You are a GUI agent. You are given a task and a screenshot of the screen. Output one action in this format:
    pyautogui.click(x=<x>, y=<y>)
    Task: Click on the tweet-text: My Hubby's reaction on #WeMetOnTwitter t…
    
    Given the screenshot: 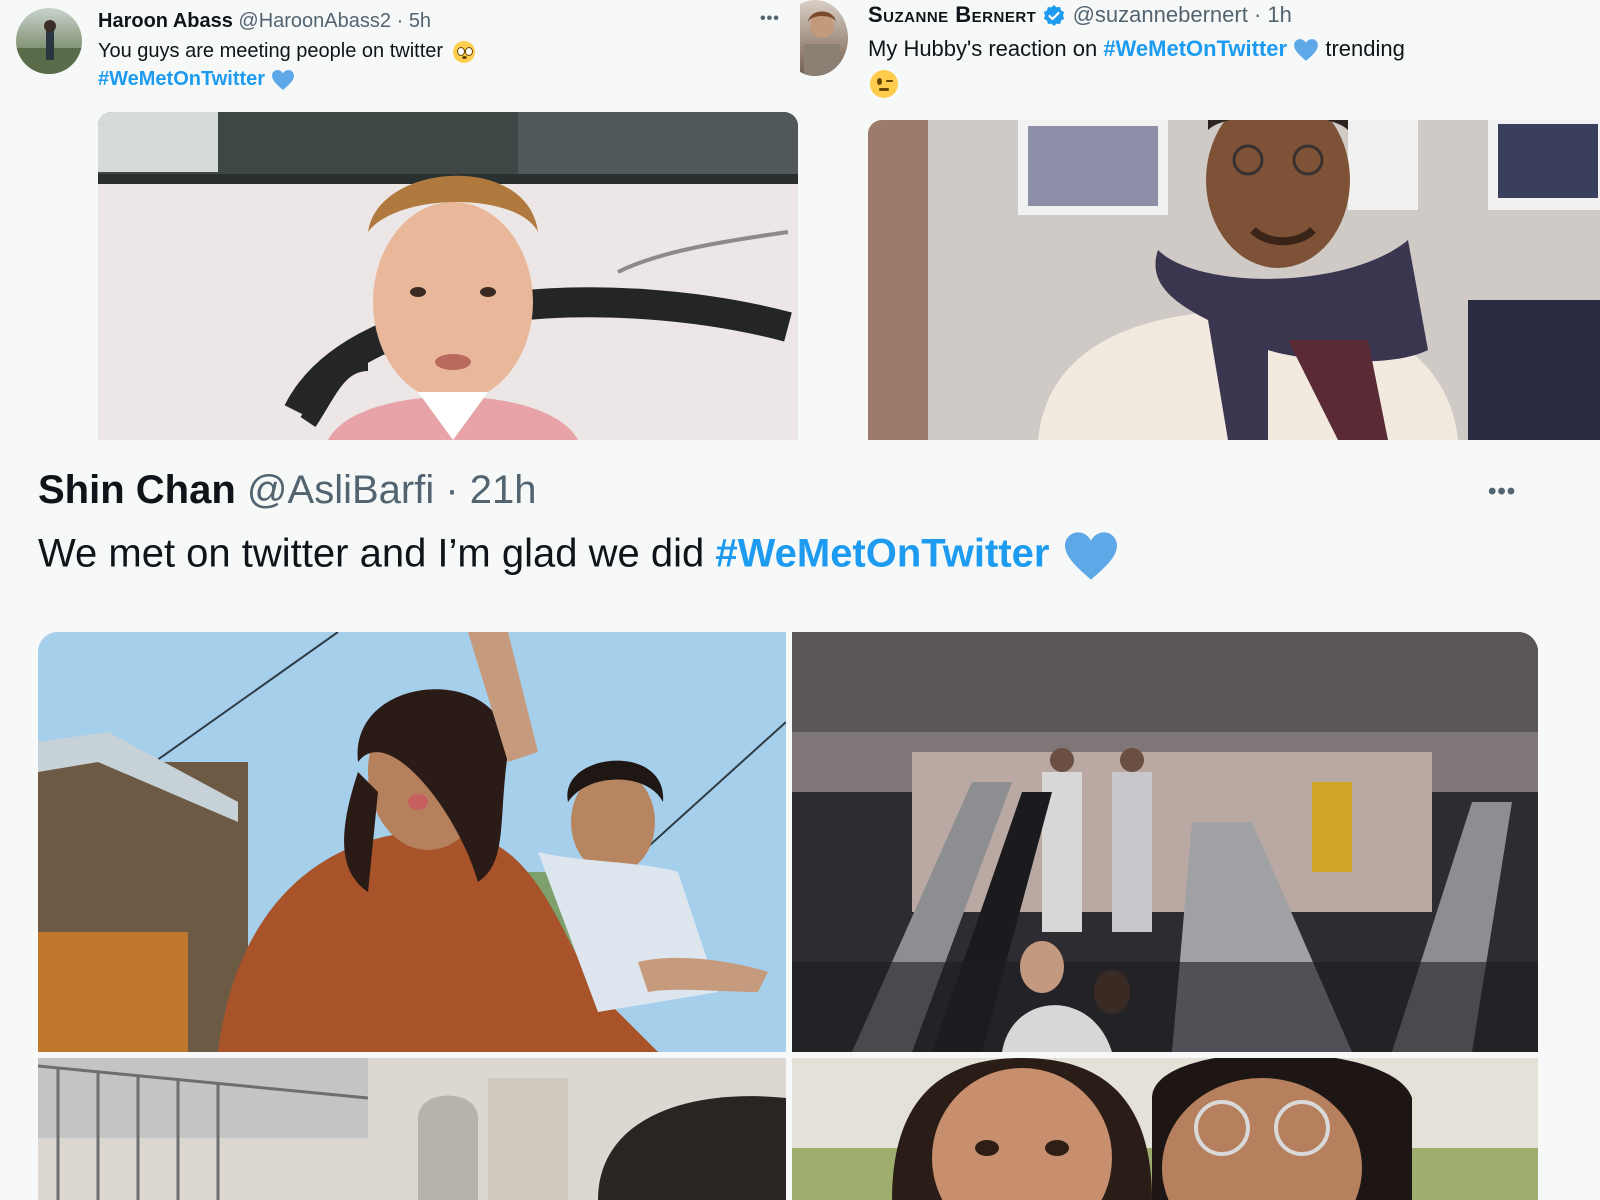 What is the action you would take?
    pyautogui.click(x=1136, y=49)
    